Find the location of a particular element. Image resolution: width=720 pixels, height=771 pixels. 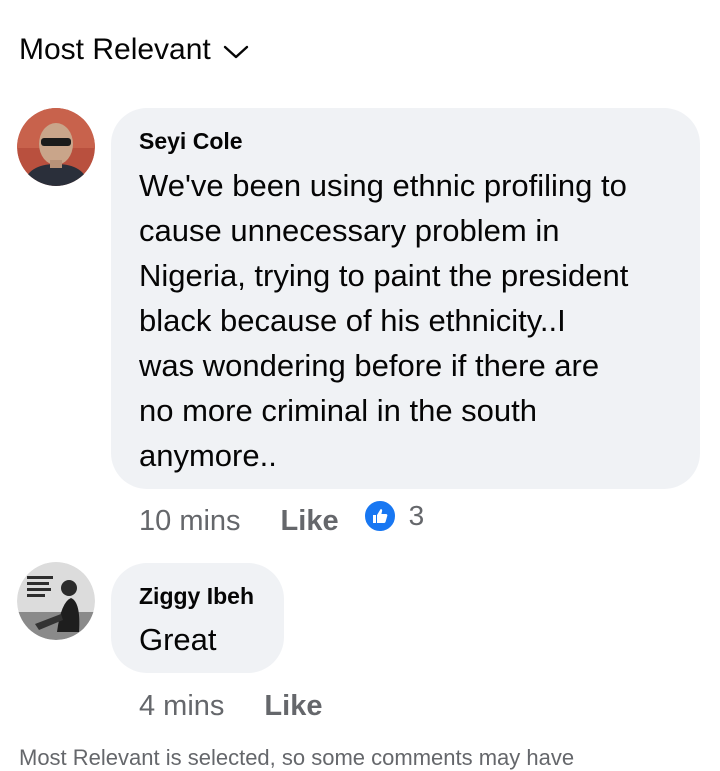

comment-actions: 4 mins Like is located at coordinates (230, 706).